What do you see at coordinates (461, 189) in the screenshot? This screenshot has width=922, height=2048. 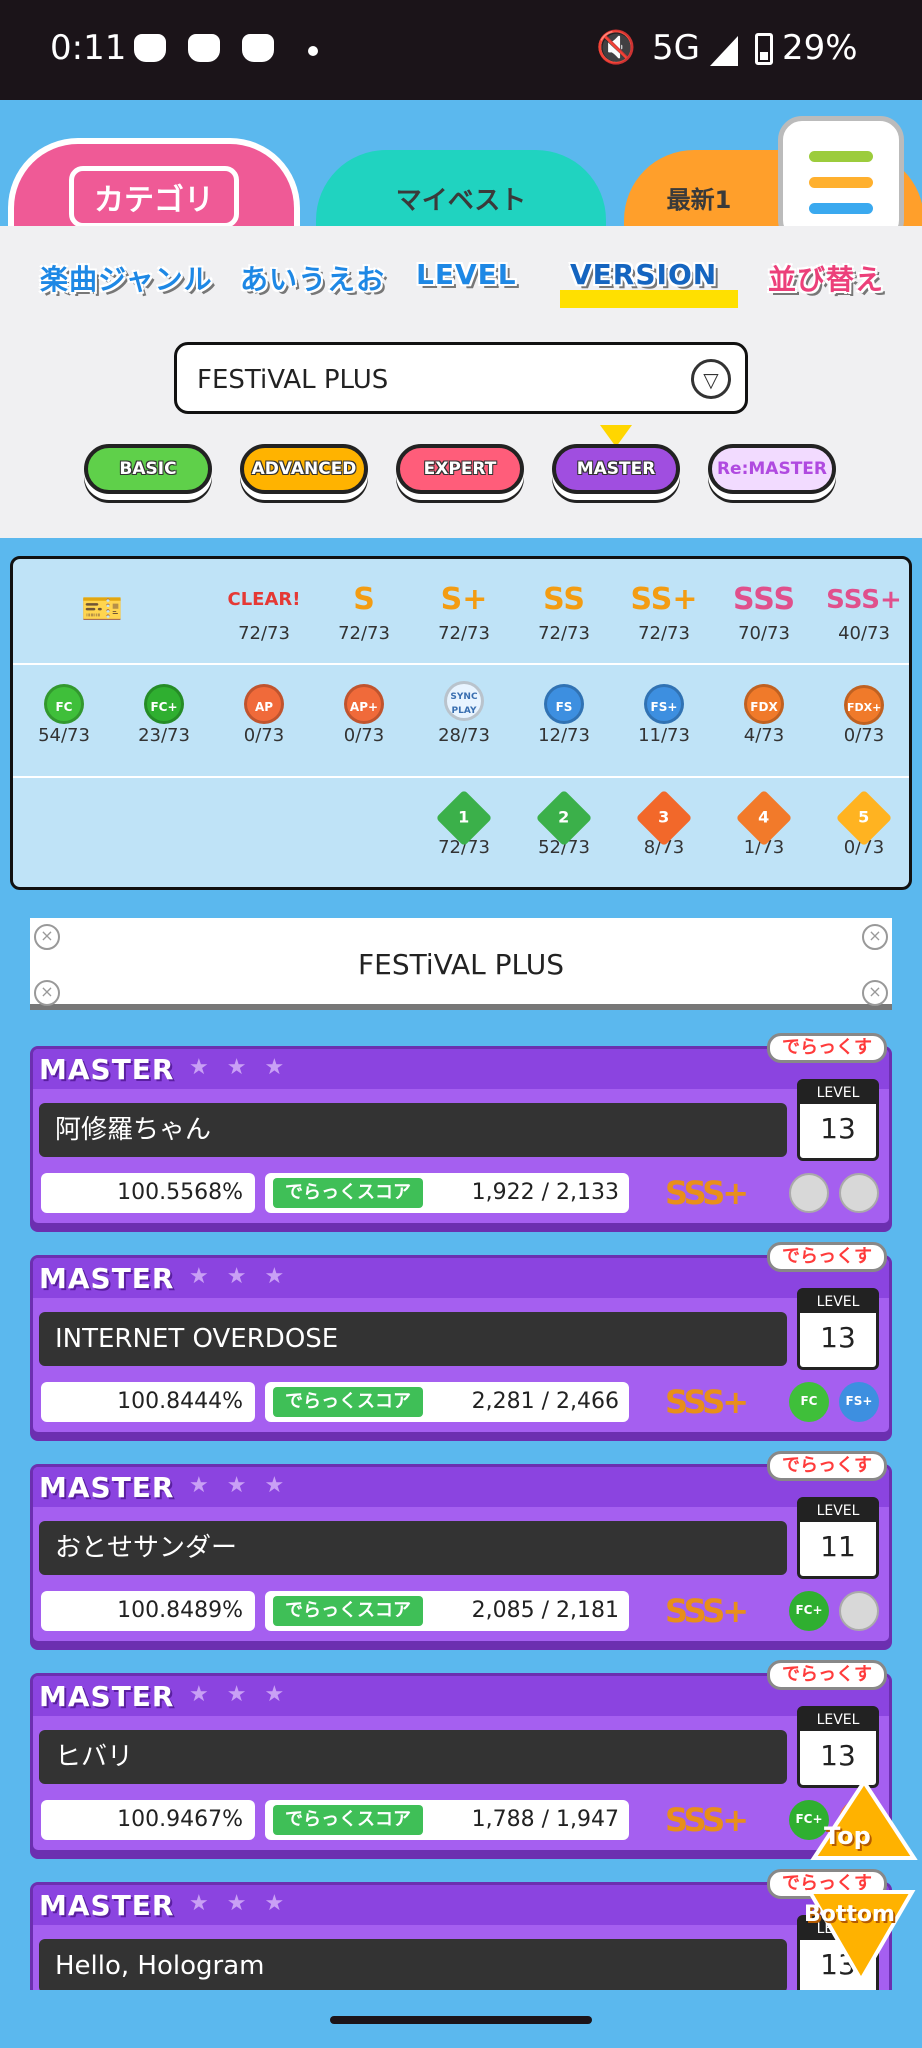 I see `tab-my-best: マイベスト` at bounding box center [461, 189].